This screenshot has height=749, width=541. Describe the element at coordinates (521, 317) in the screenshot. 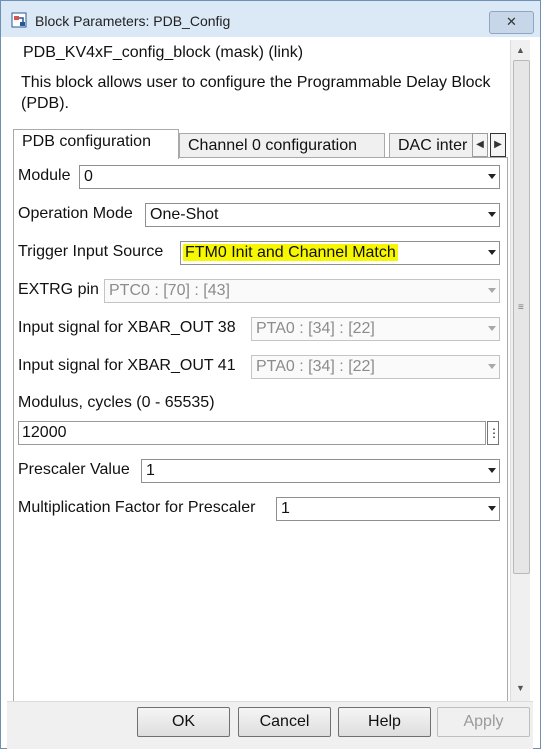

I see `scrollbar-thumb: ≡` at that location.